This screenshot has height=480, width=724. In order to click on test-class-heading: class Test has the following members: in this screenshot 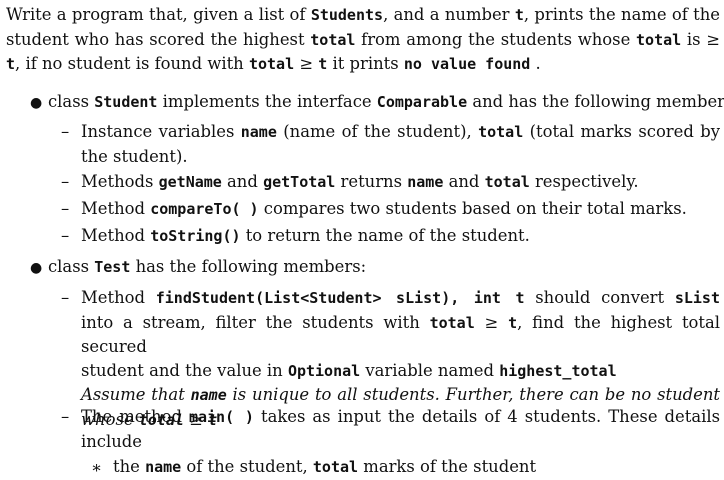, I will do `click(207, 266)`.